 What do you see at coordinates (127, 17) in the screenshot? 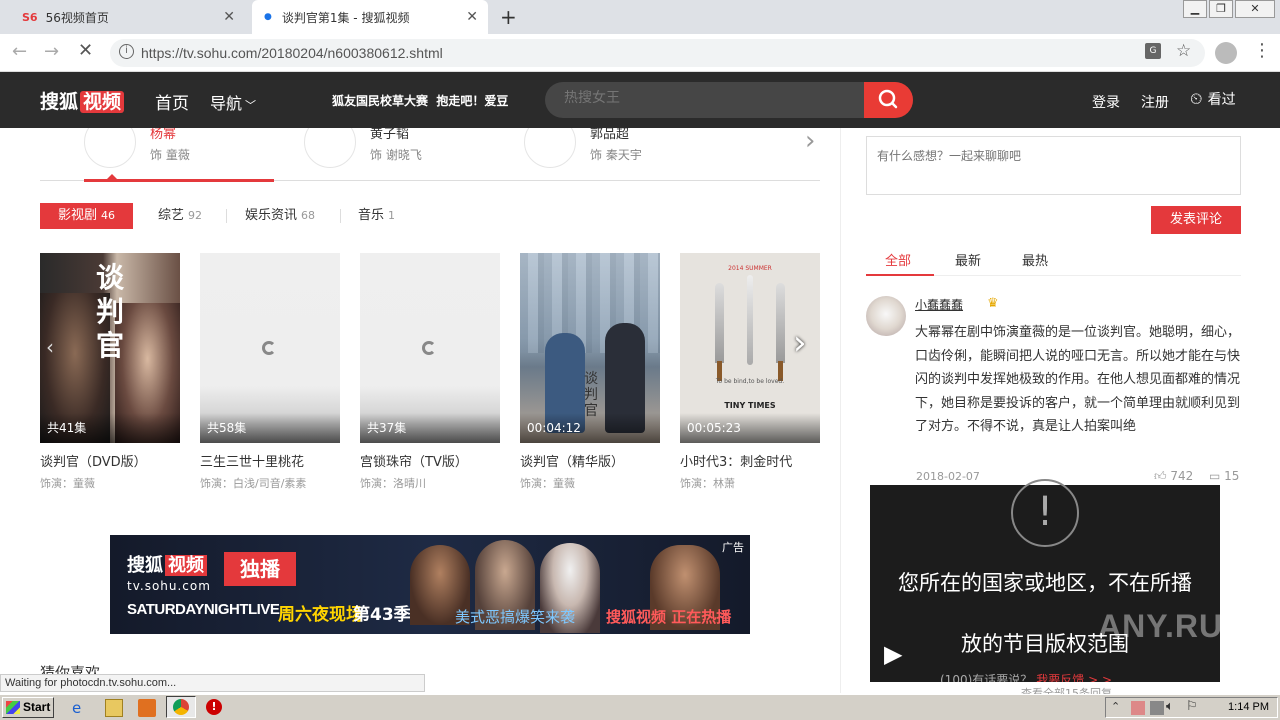
I see `tab-56: S6 56视频首页 ✕` at bounding box center [127, 17].